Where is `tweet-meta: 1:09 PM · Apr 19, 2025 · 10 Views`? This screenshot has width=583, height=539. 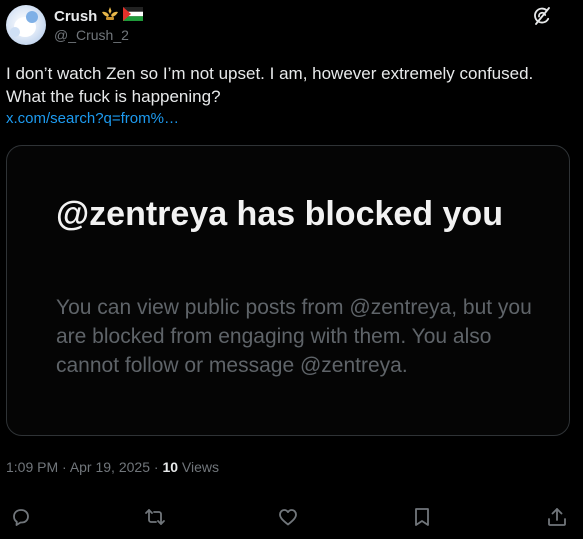 tweet-meta: 1:09 PM · Apr 19, 2025 · 10 Views is located at coordinates (112, 467).